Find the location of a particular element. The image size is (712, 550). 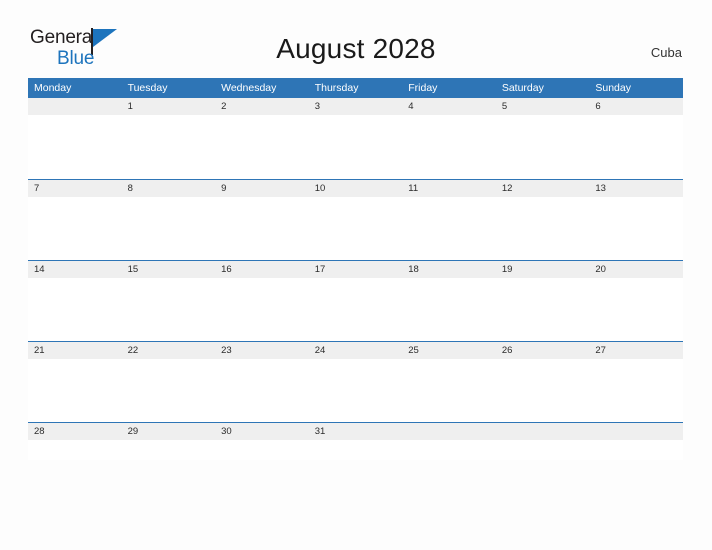

calendar-day-cell: 28 is located at coordinates (75, 440).